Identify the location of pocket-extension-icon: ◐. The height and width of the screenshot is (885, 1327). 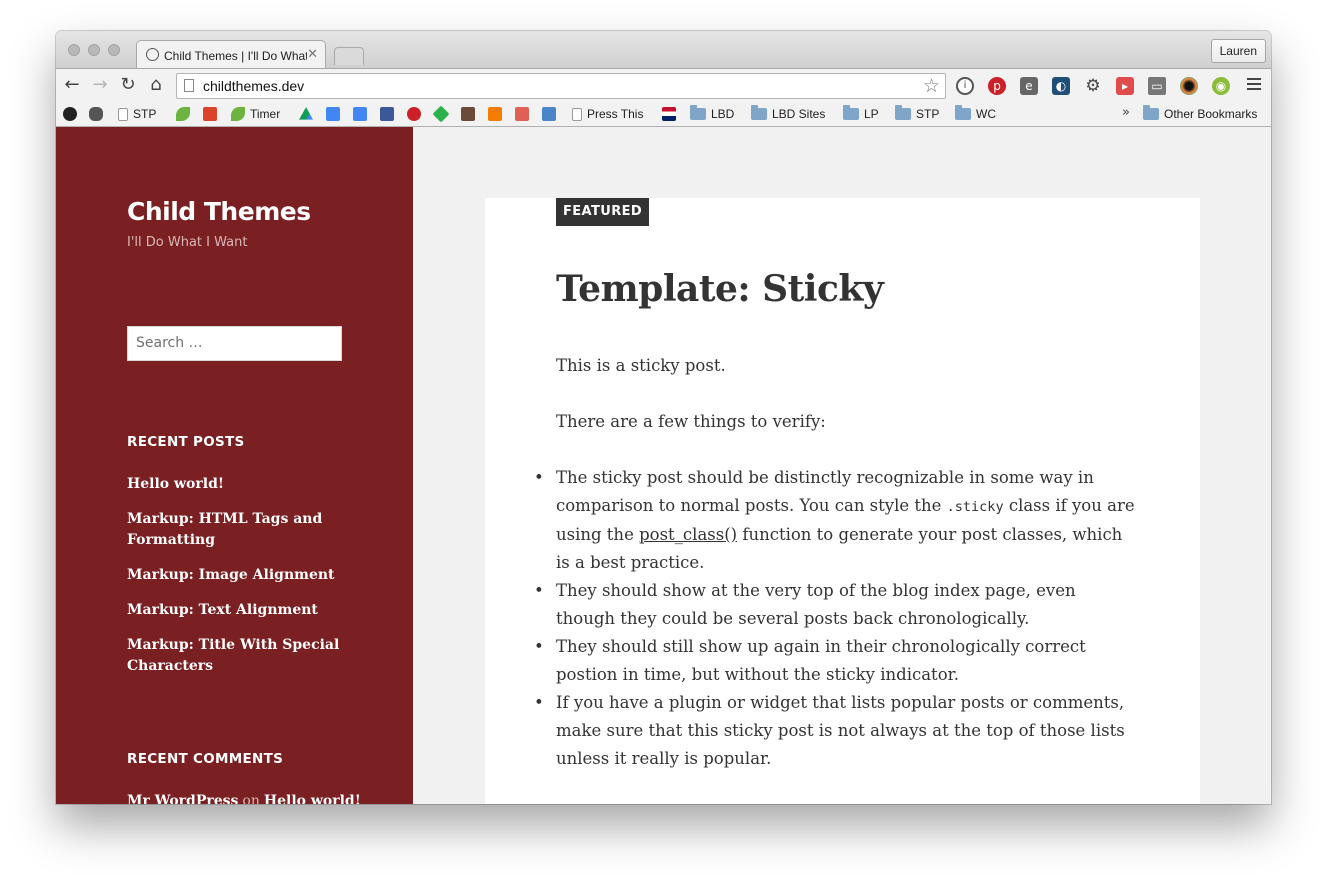
(1061, 86).